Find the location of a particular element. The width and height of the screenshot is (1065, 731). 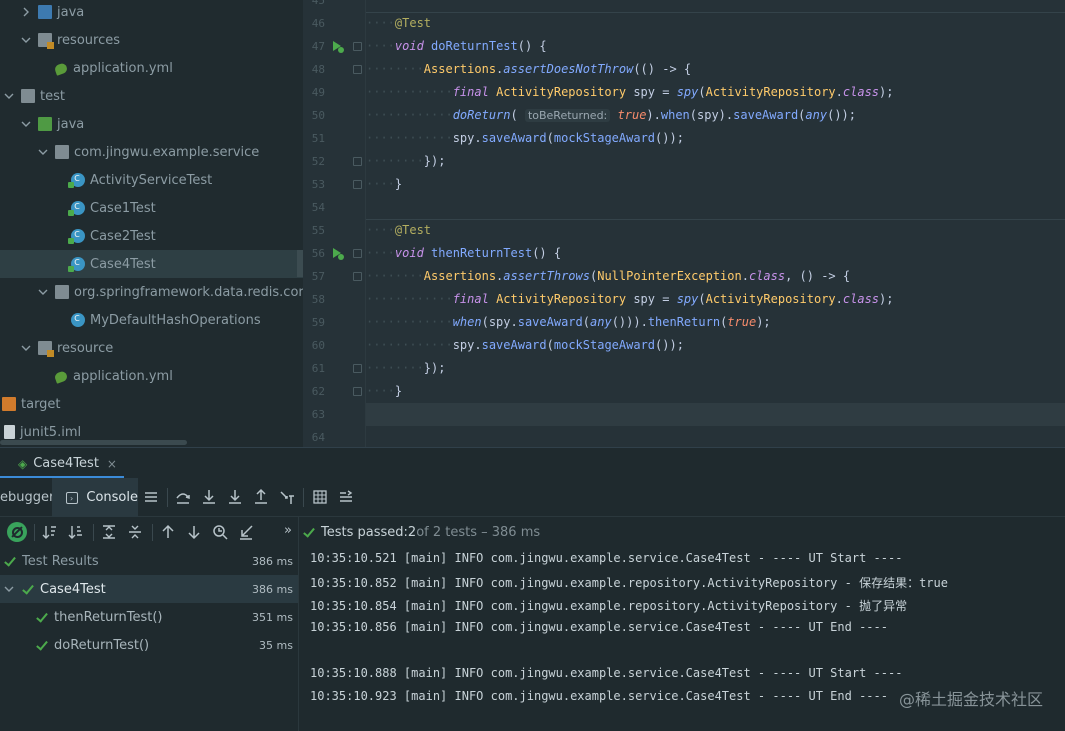

test-class-icon is located at coordinates (76, 263).